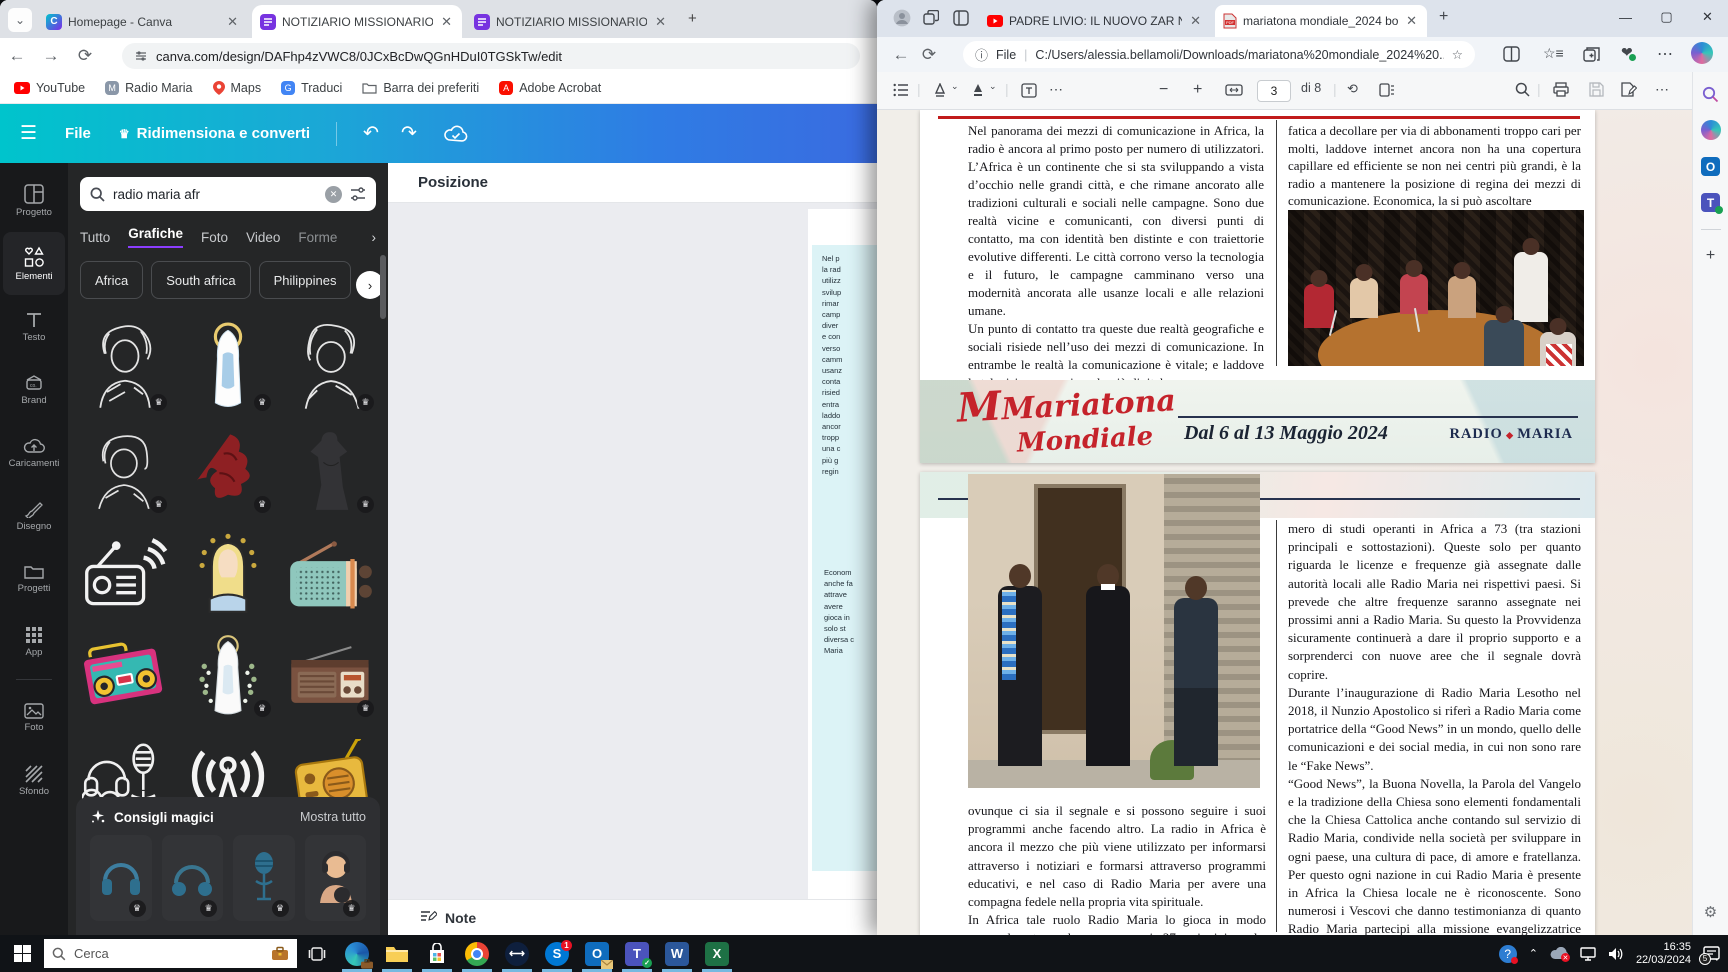  What do you see at coordinates (264, 878) in the screenshot?
I see `magic-item-blue-microphone: ♛` at bounding box center [264, 878].